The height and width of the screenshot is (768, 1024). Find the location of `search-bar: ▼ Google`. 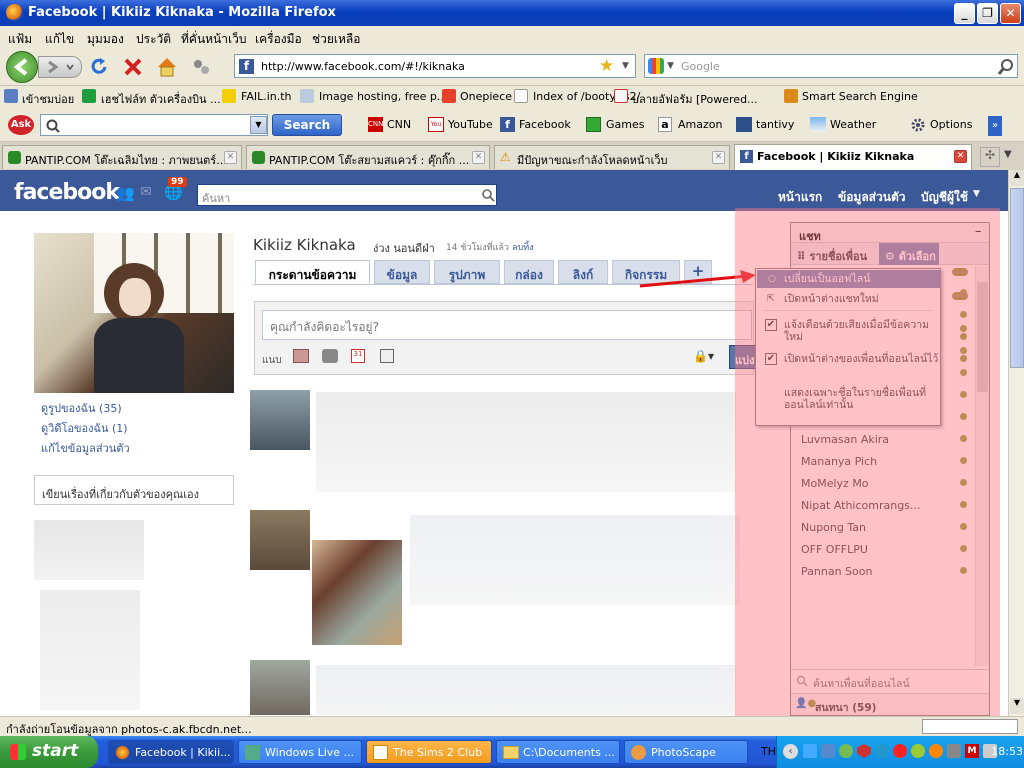

search-bar: ▼ Google is located at coordinates (831, 66).